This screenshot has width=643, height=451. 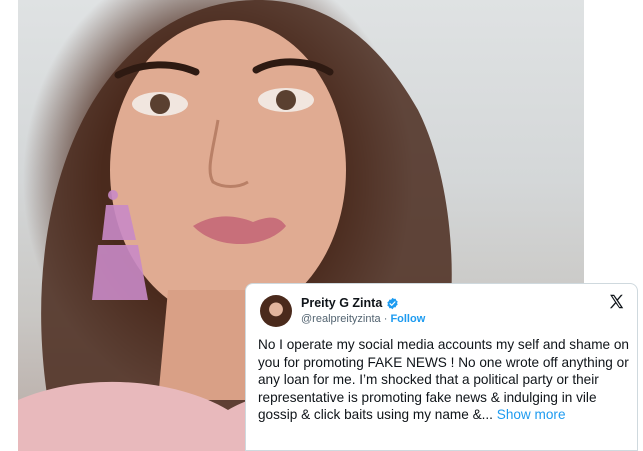 What do you see at coordinates (341, 319) in the screenshot?
I see `handle: @realpreityzinta` at bounding box center [341, 319].